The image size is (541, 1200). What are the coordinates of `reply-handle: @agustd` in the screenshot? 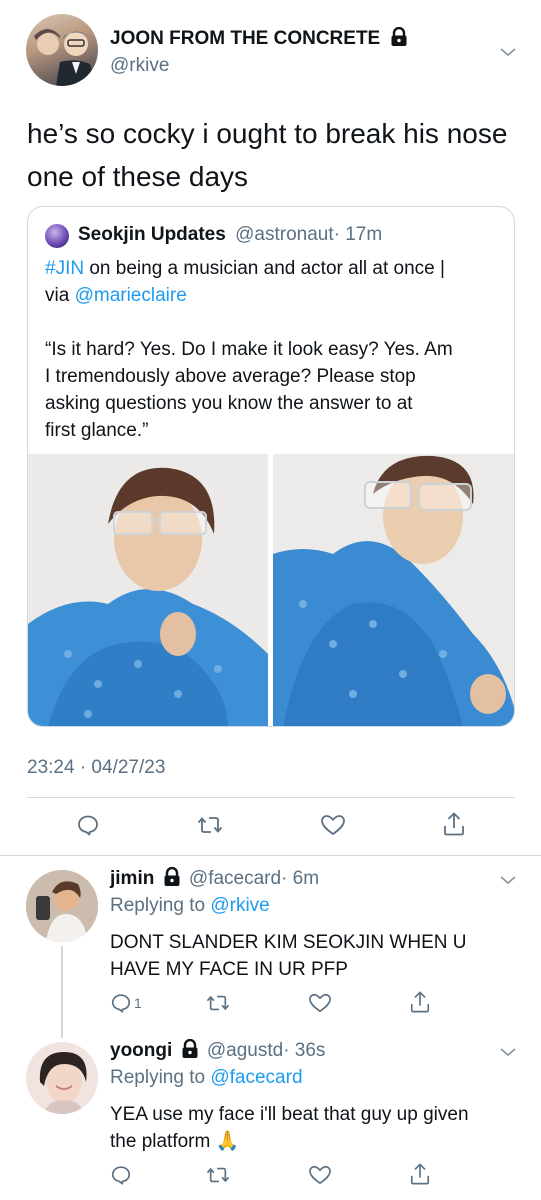 It's located at (245, 1050).